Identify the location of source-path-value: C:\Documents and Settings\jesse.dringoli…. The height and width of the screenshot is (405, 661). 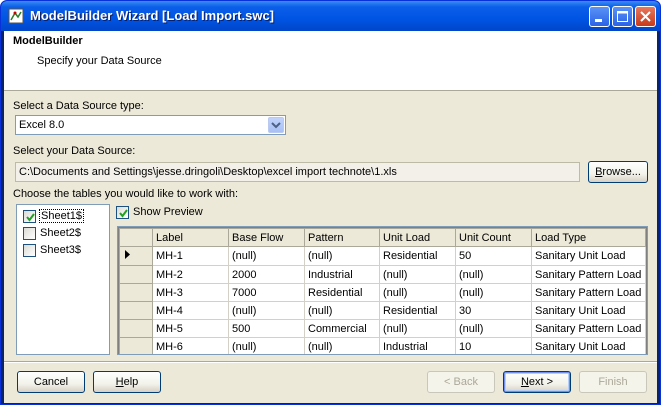
(208, 172).